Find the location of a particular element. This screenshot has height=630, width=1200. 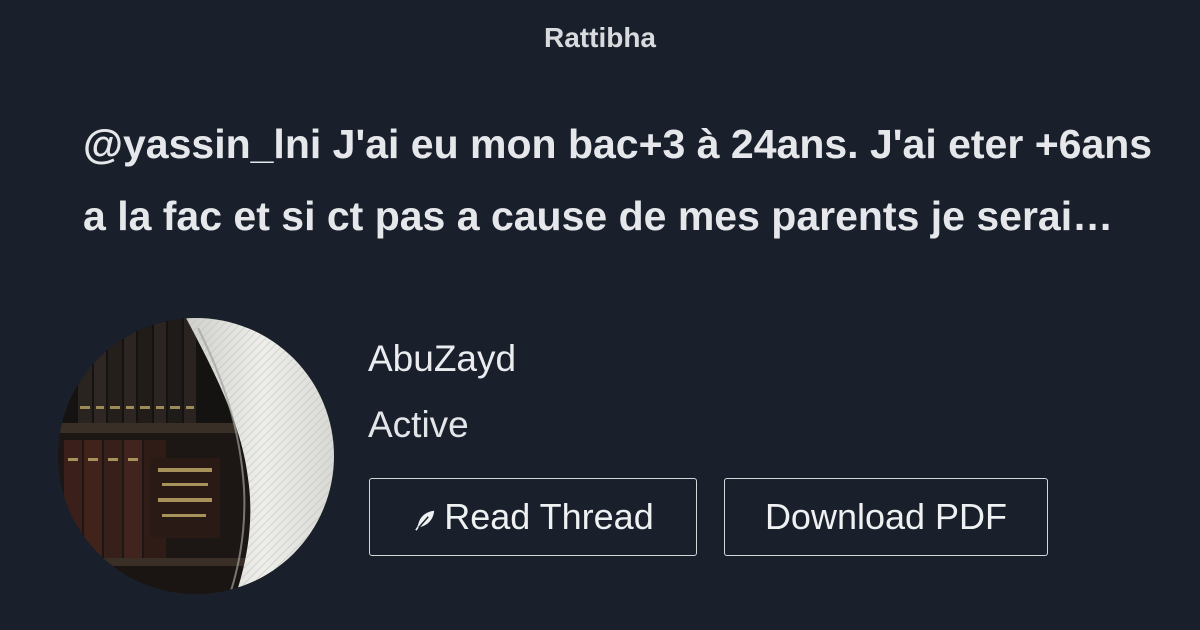

feather-icon is located at coordinates (425, 520).